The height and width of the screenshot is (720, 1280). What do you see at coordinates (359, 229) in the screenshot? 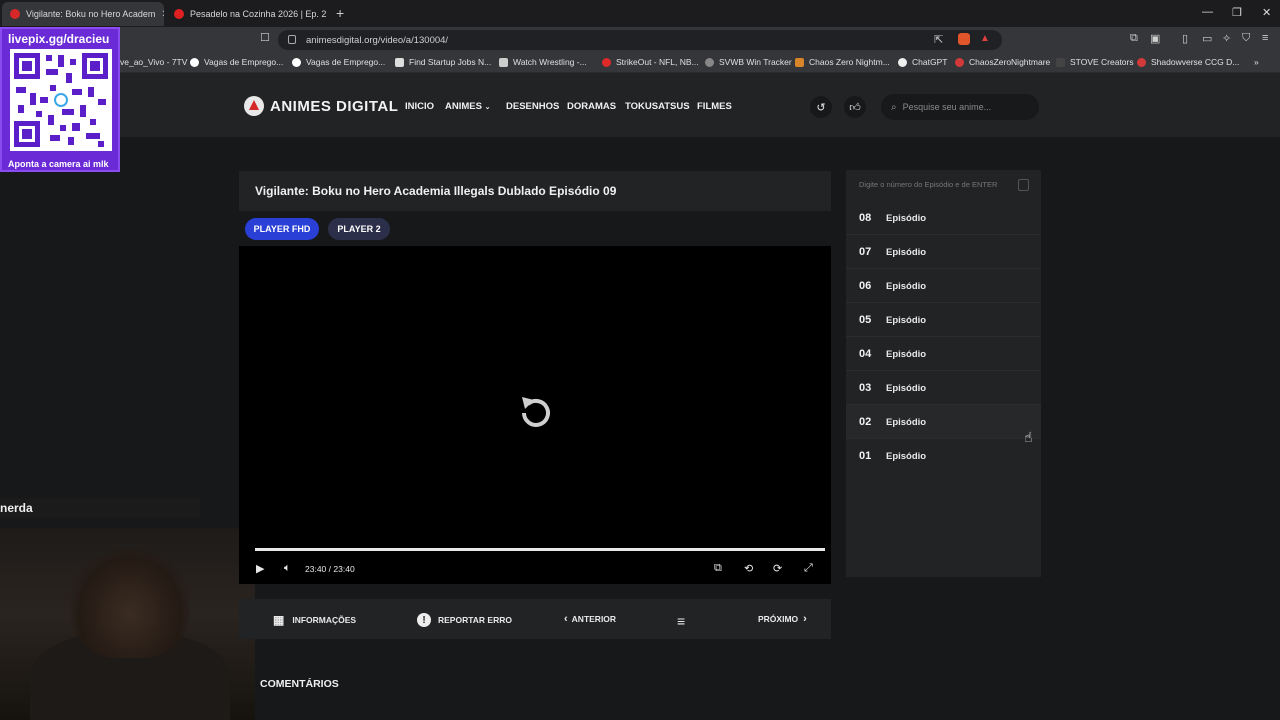
I see `player-2-button: PLAYER 2` at bounding box center [359, 229].